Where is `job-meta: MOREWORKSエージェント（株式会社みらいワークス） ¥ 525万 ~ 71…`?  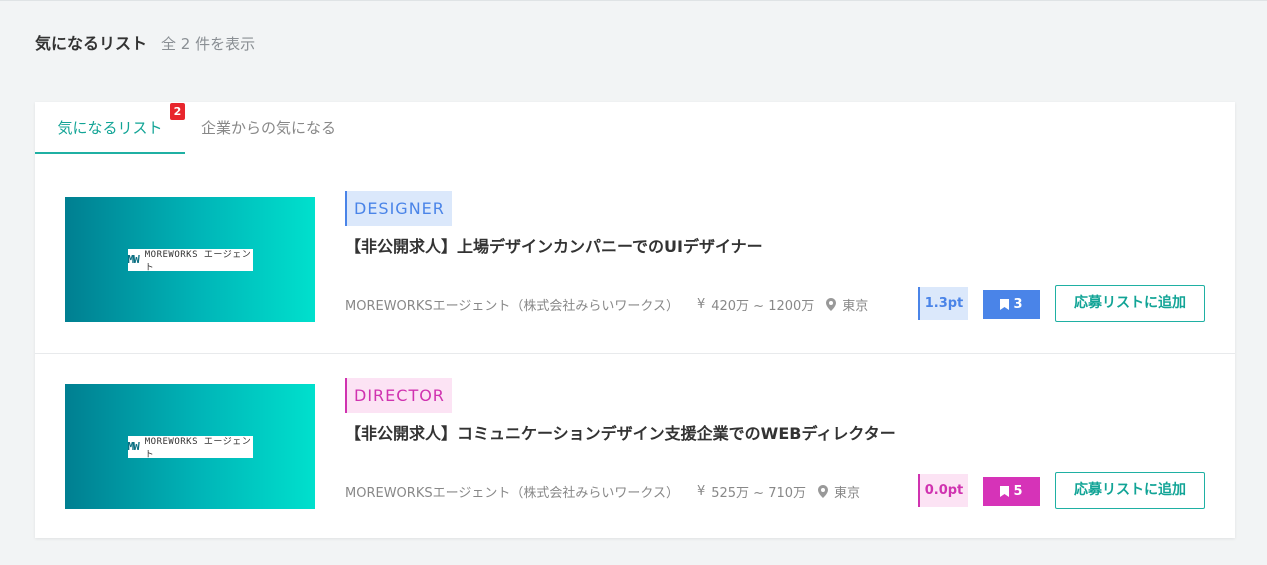 job-meta: MOREWORKSエージェント（株式会社みらいワークス） ¥ 525万 ~ 71… is located at coordinates (602, 491).